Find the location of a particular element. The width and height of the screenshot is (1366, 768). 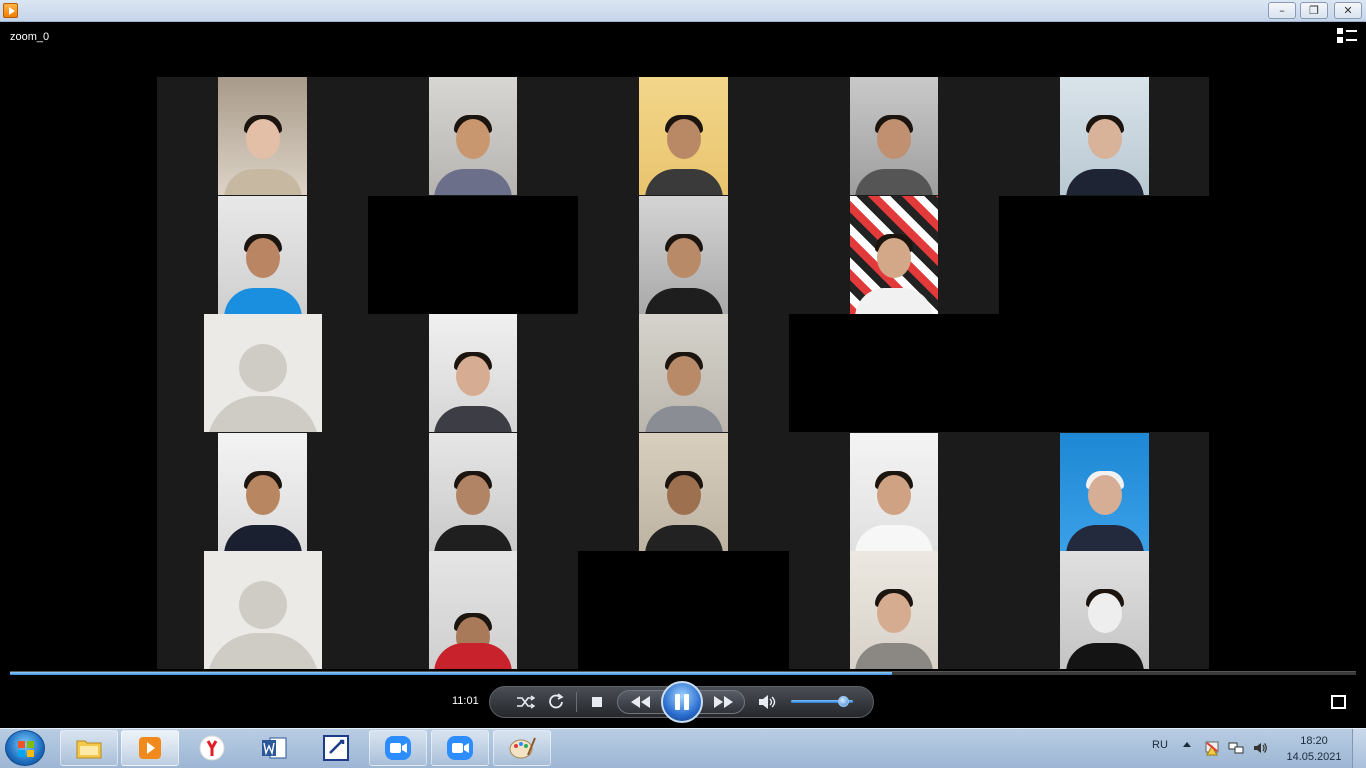

taskbar-app-blue is located at coordinates (336, 748).